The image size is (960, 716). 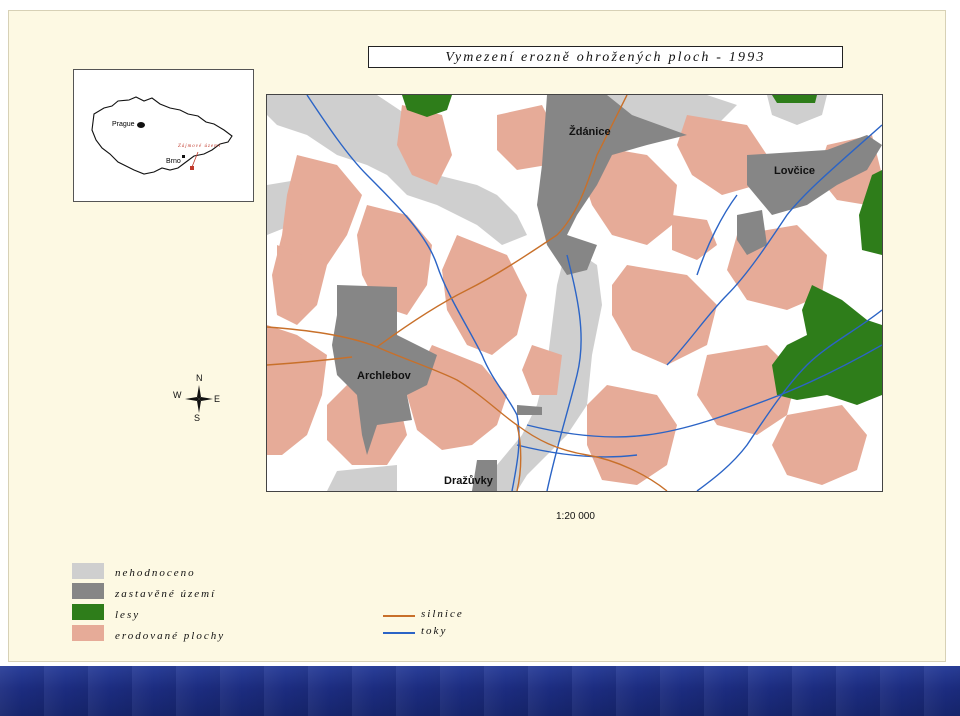 What do you see at coordinates (469, 481) in the screenshot?
I see `drazuvky-label: Dražůvky` at bounding box center [469, 481].